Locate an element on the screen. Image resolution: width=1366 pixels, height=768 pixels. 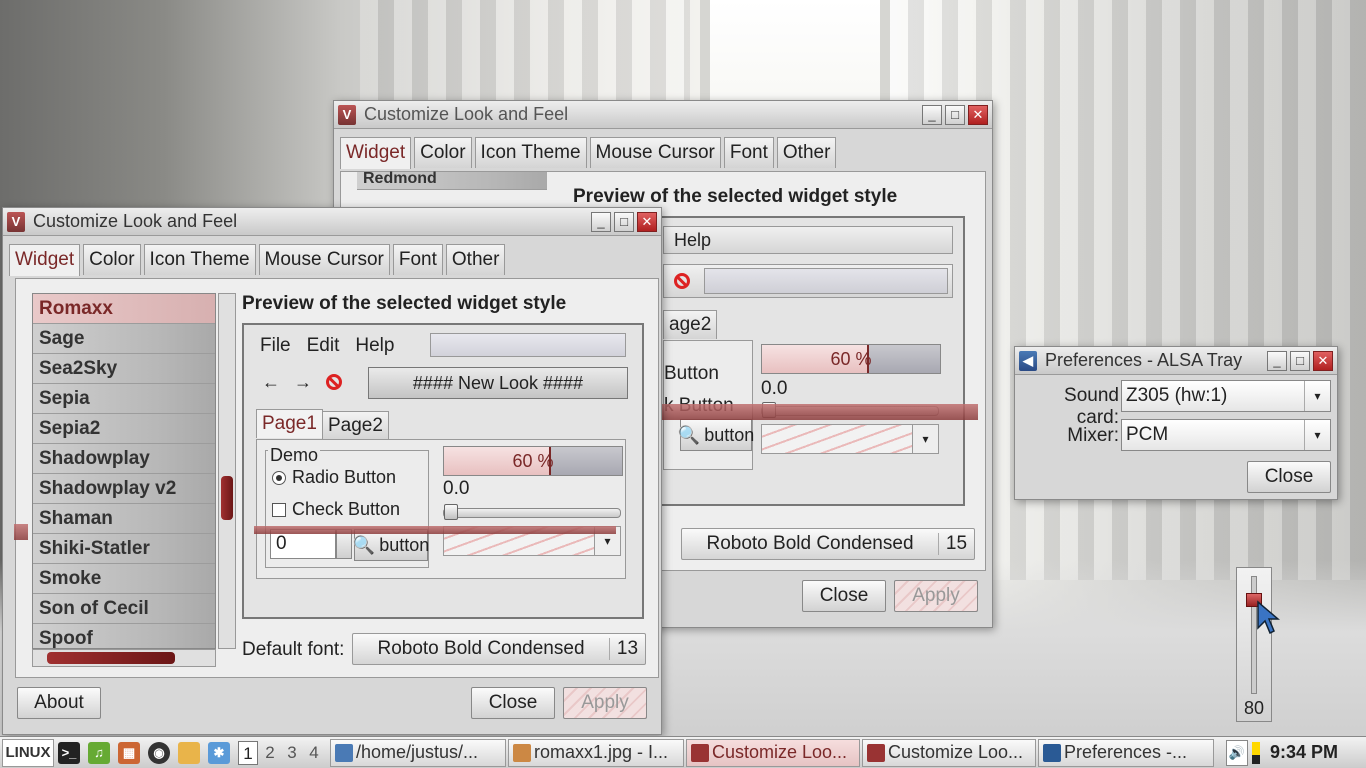
terminal-icon: >_ is located at coordinates (69, 752).